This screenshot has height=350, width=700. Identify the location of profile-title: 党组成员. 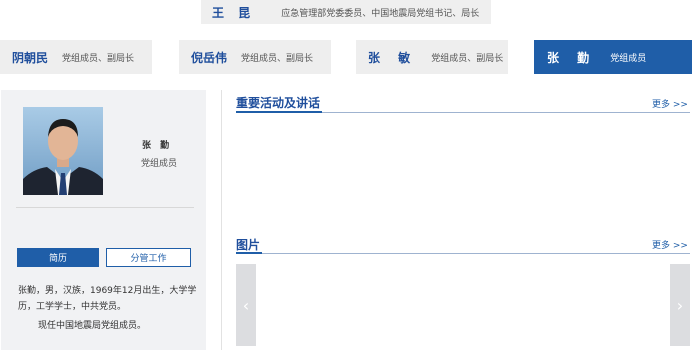
(159, 164).